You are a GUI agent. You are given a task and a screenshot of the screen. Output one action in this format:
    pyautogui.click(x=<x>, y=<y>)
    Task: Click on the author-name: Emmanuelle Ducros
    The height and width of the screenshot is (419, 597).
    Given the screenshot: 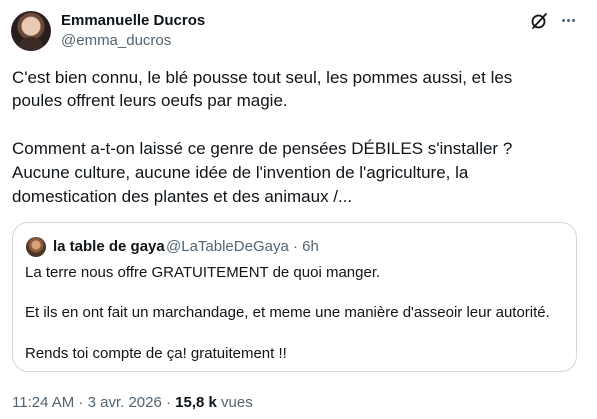 What is the action you would take?
    pyautogui.click(x=133, y=20)
    